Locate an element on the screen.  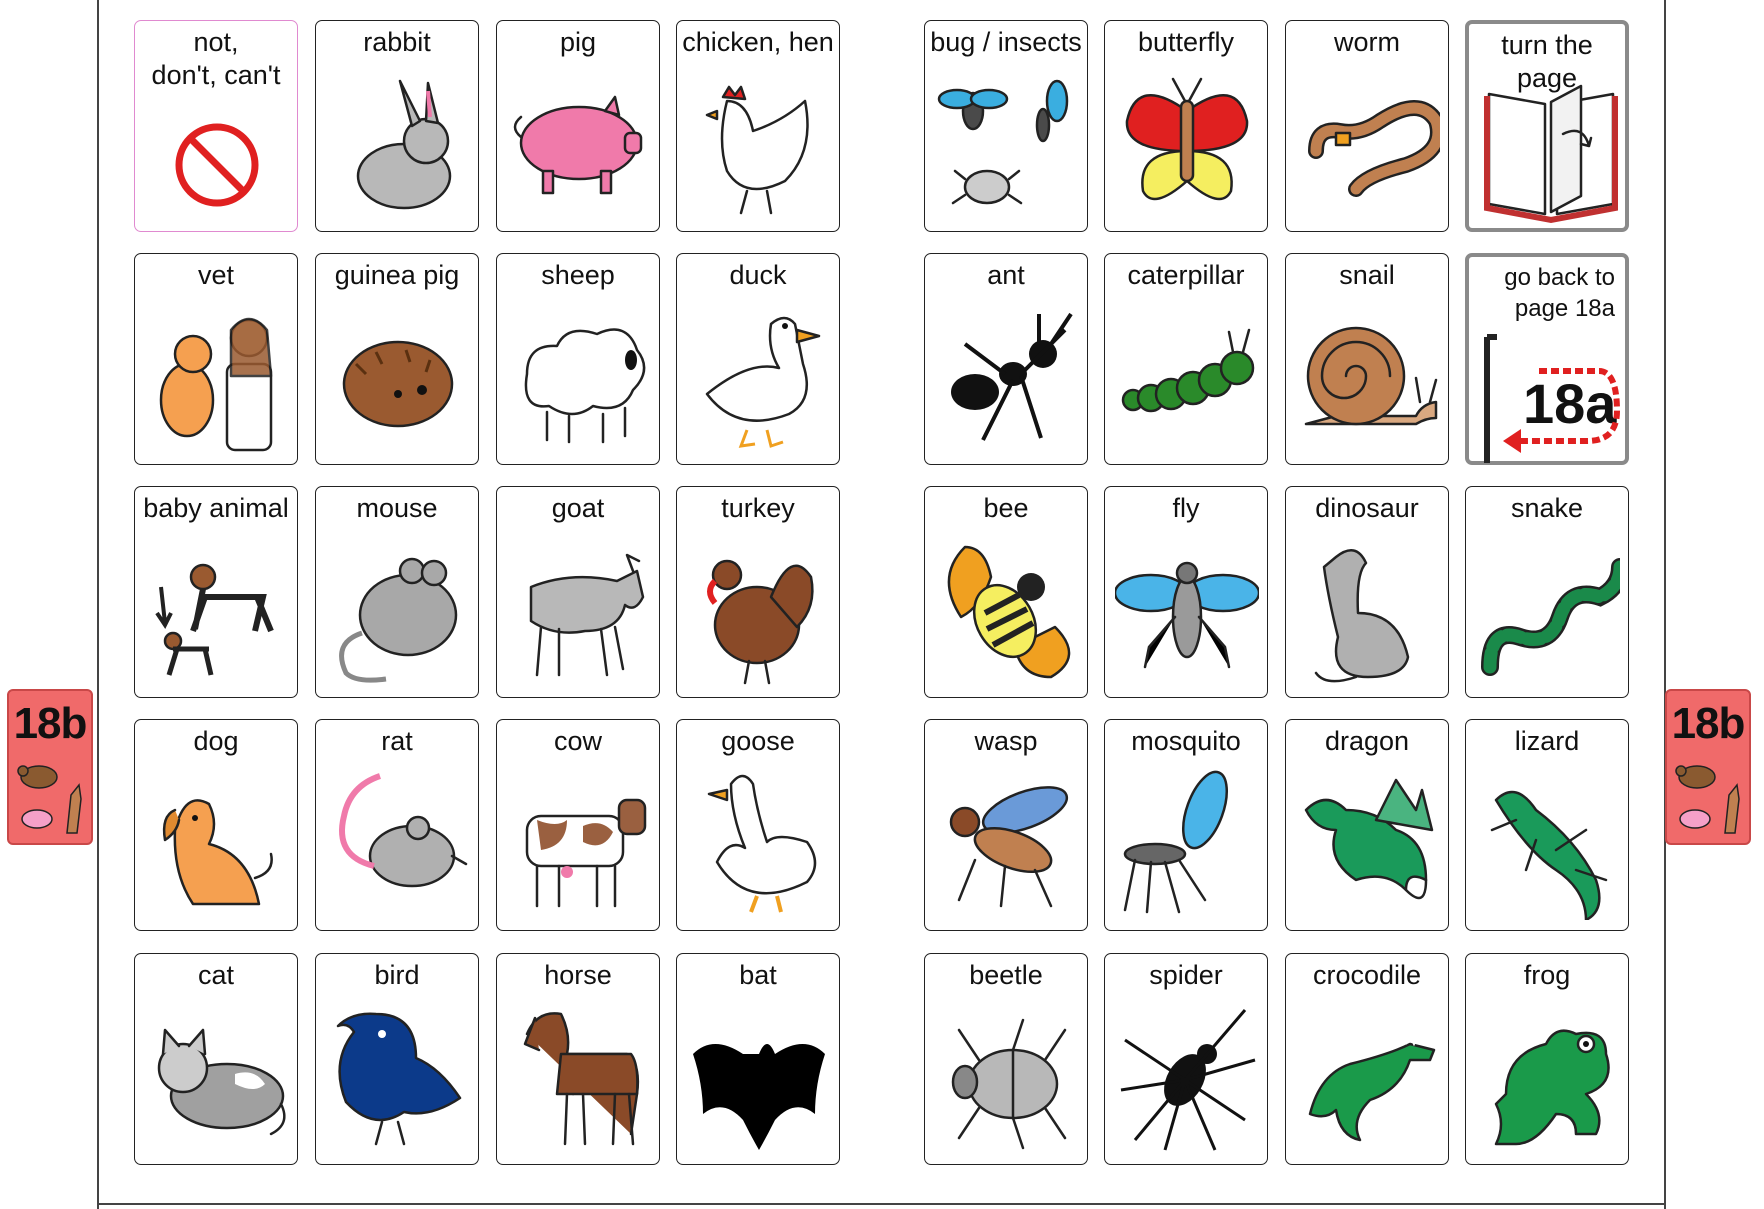
symbol-cell-lizard: lizard is located at coordinates (1547, 825).